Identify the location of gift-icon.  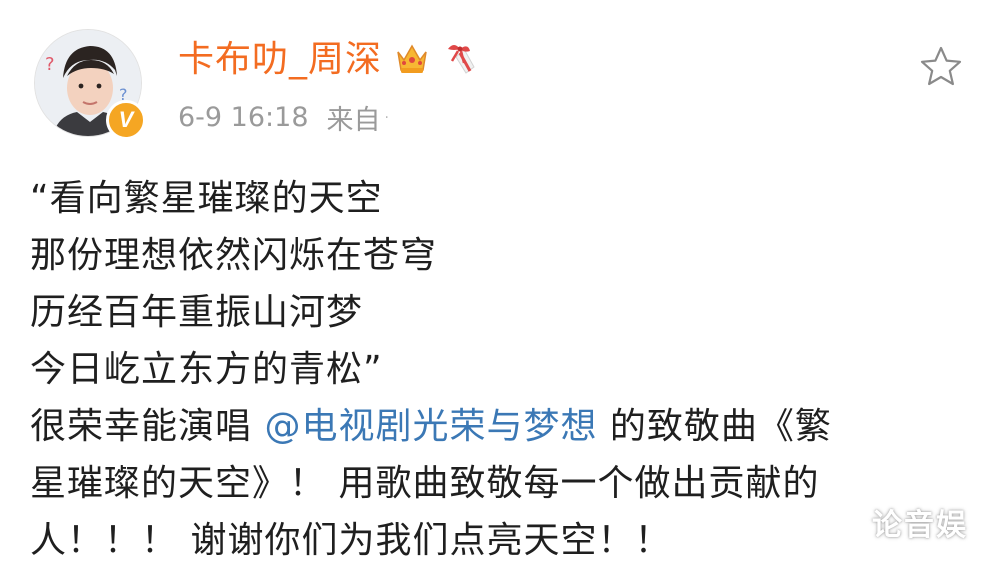
(463, 60).